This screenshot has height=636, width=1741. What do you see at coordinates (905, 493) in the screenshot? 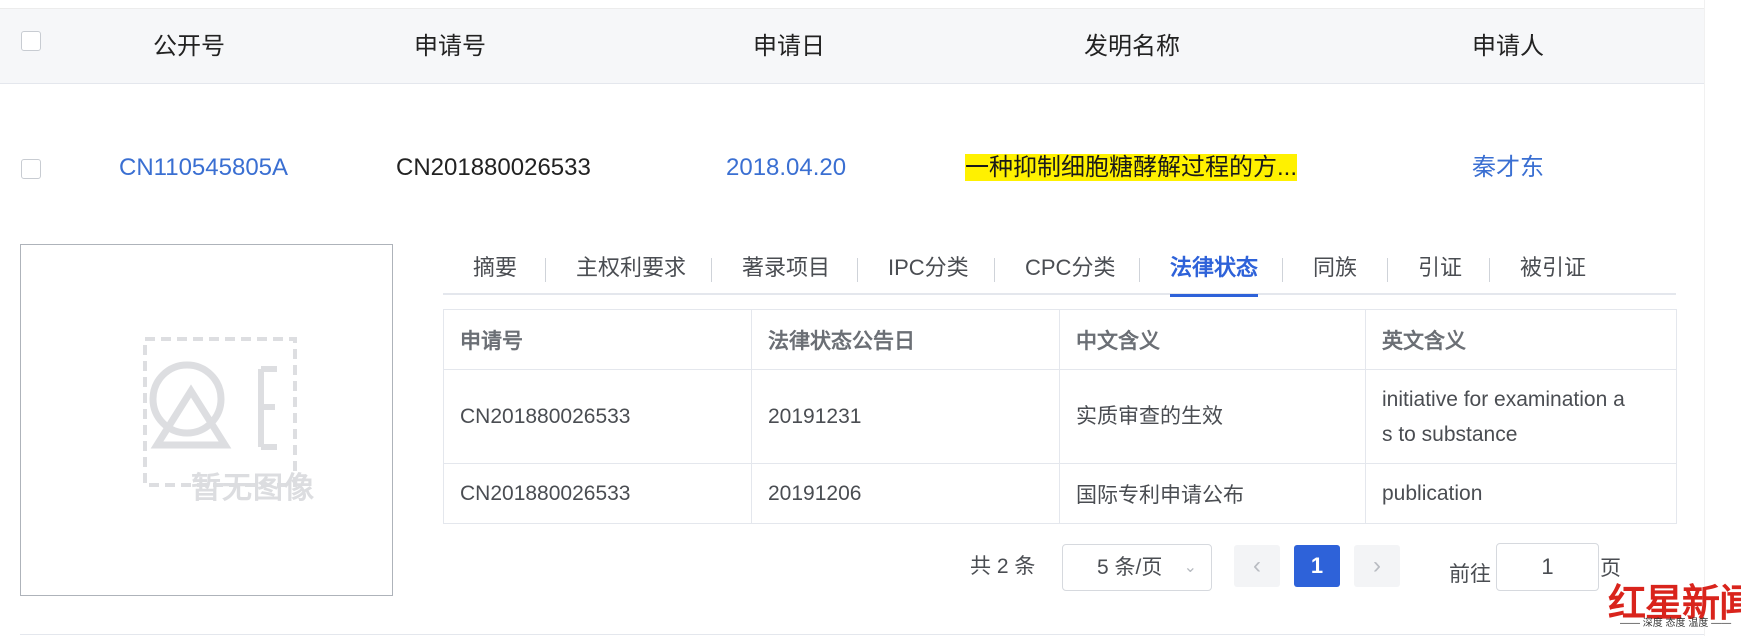
I see `table-cell: 20191206` at bounding box center [905, 493].